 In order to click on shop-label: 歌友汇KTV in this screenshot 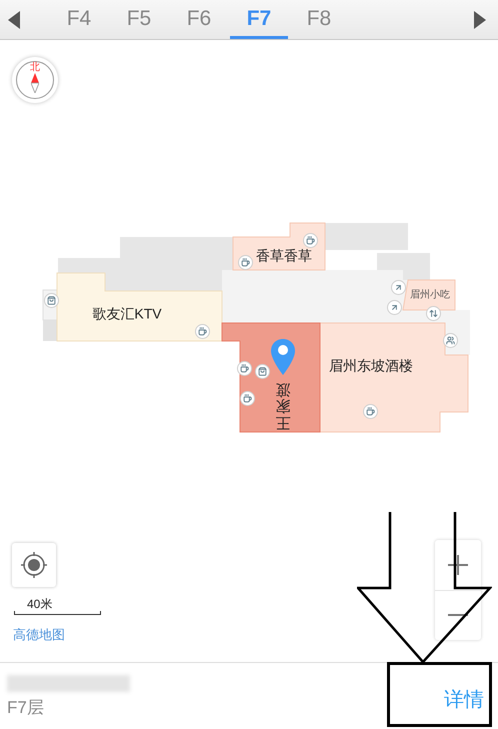, I will do `click(127, 314)`.